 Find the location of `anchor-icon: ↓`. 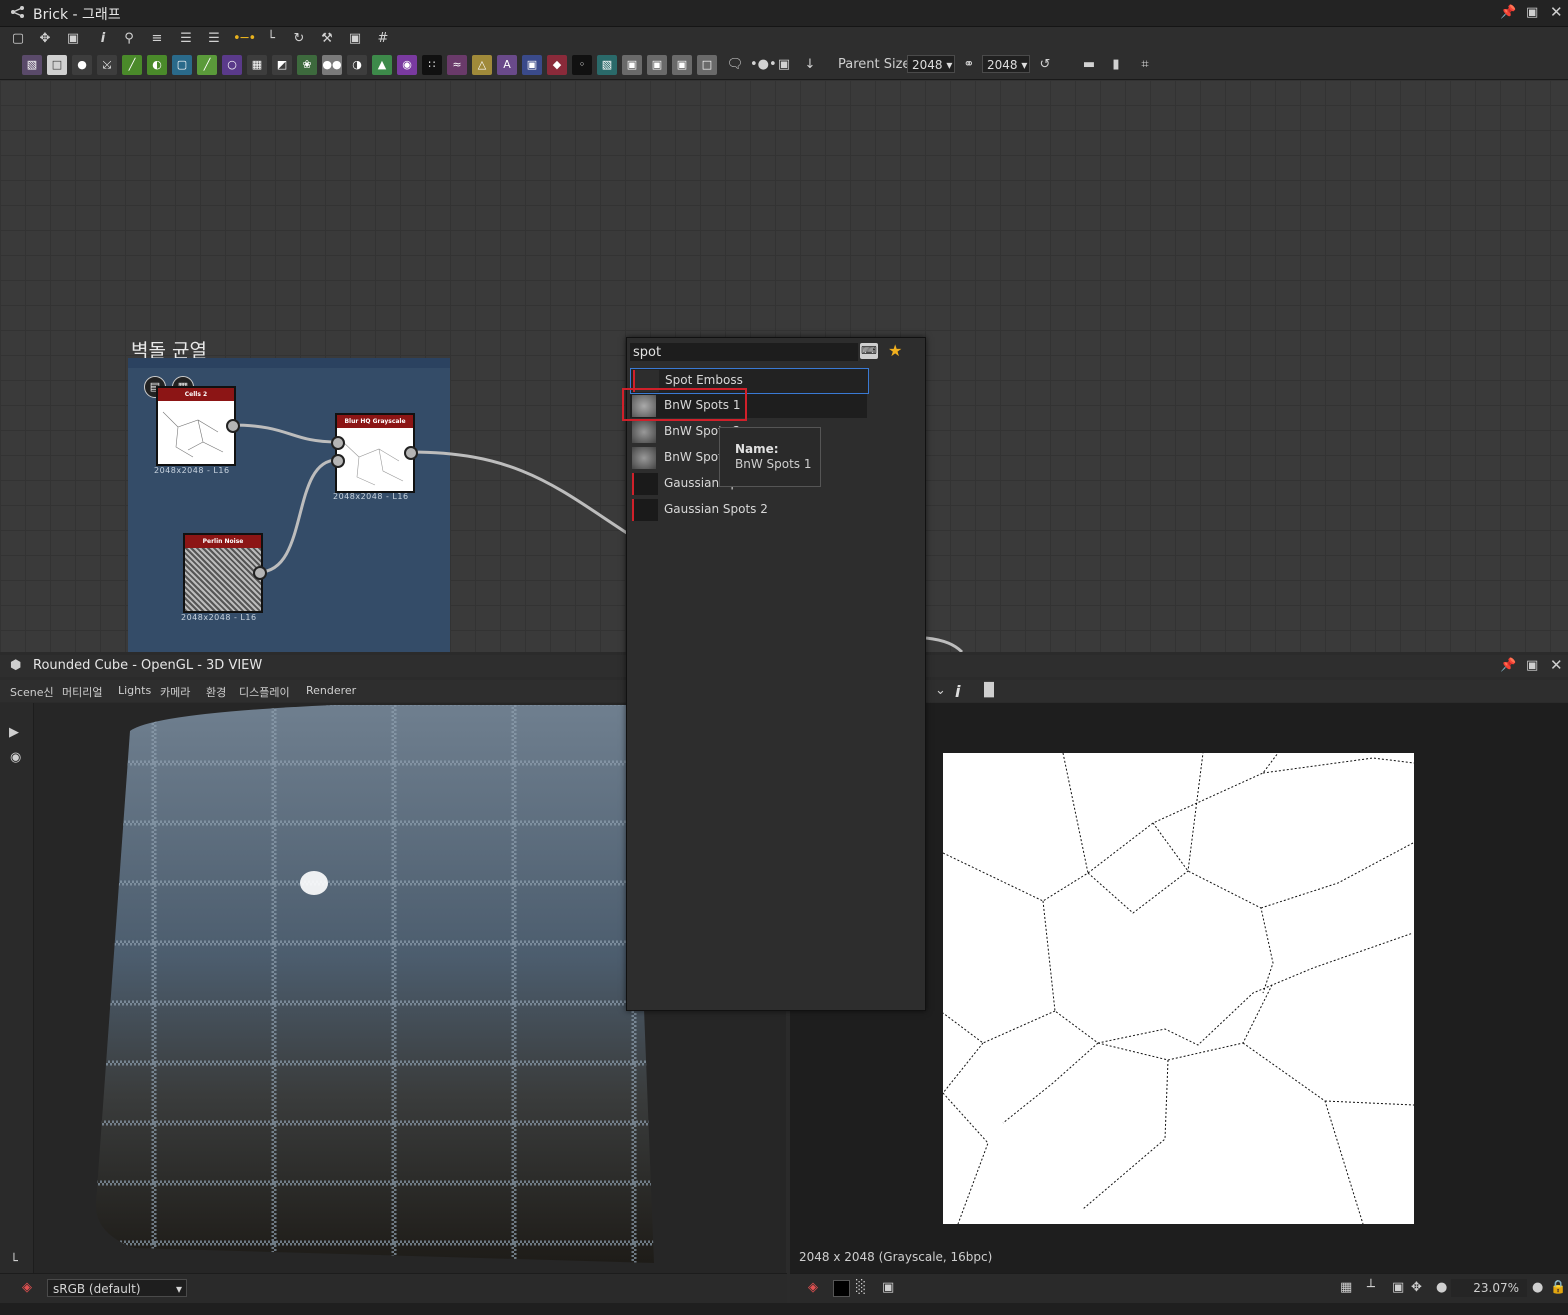

anchor-icon: ↓ is located at coordinates (810, 65).